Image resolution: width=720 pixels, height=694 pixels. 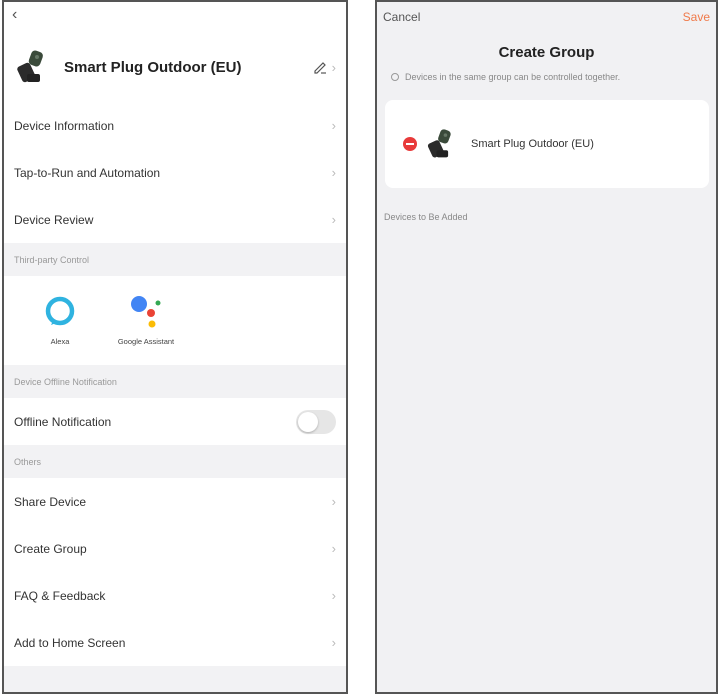 I want to click on edit-pencil-icon, so click(x=320, y=67).